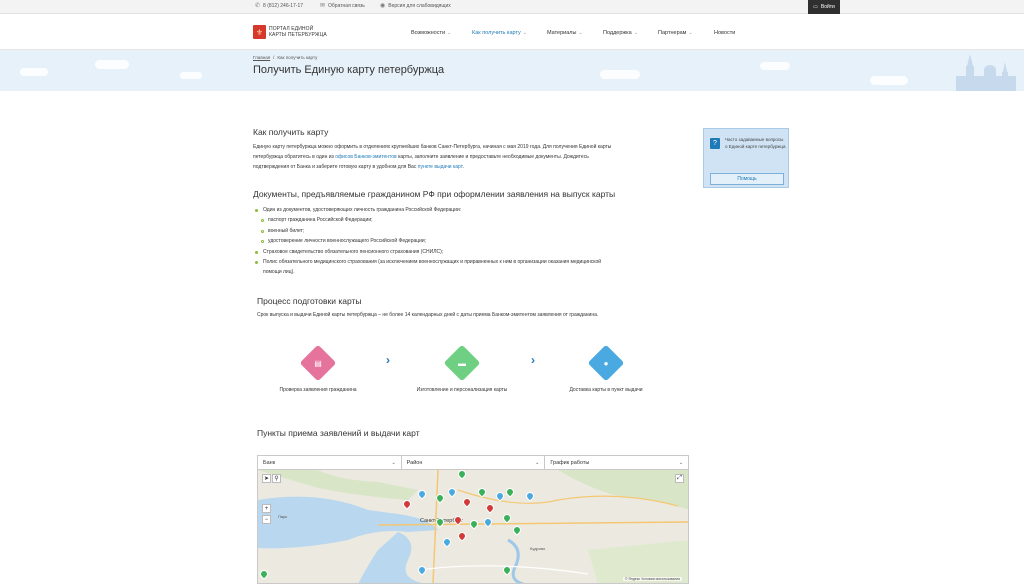  What do you see at coordinates (309, 301) in the screenshot?
I see `section-title-process: Процесс подготовки карты` at bounding box center [309, 301].